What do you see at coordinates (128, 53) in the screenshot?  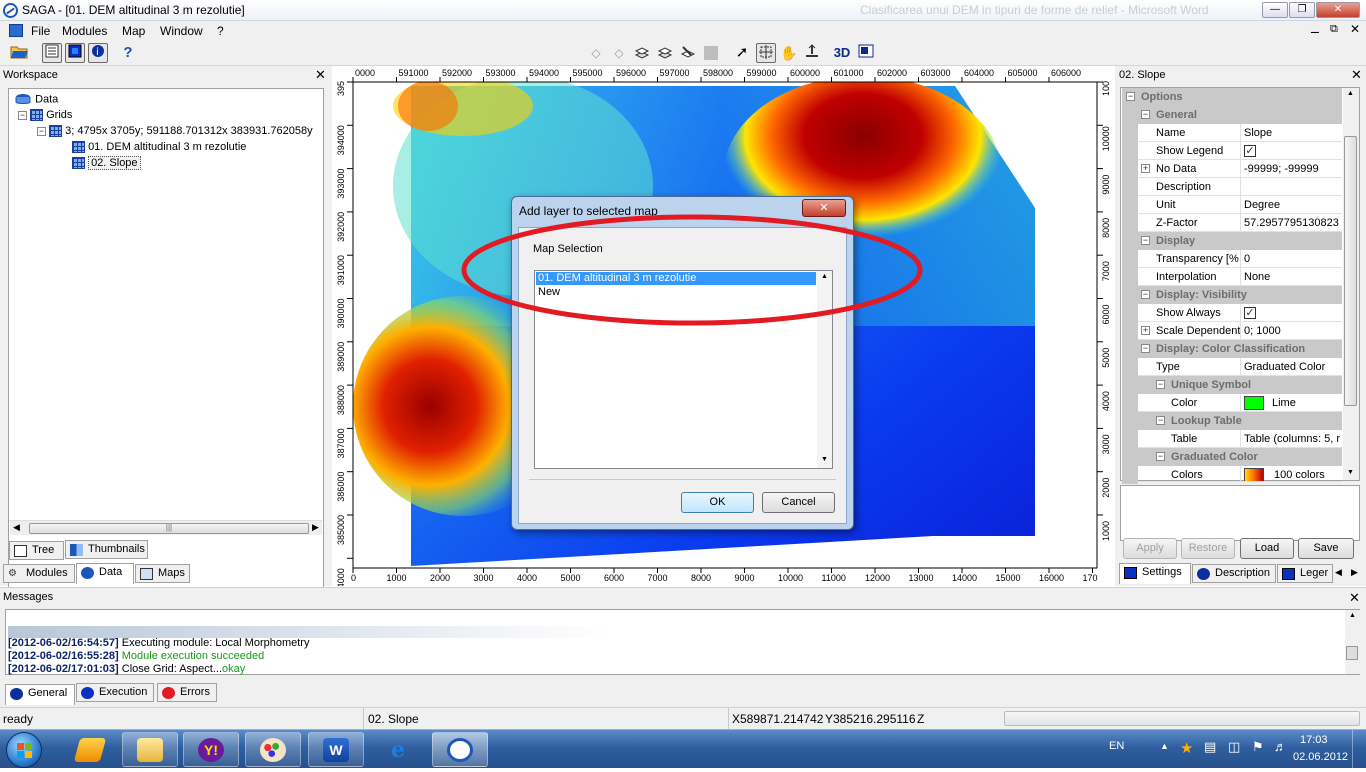 I see `help-icon: ?` at bounding box center [128, 53].